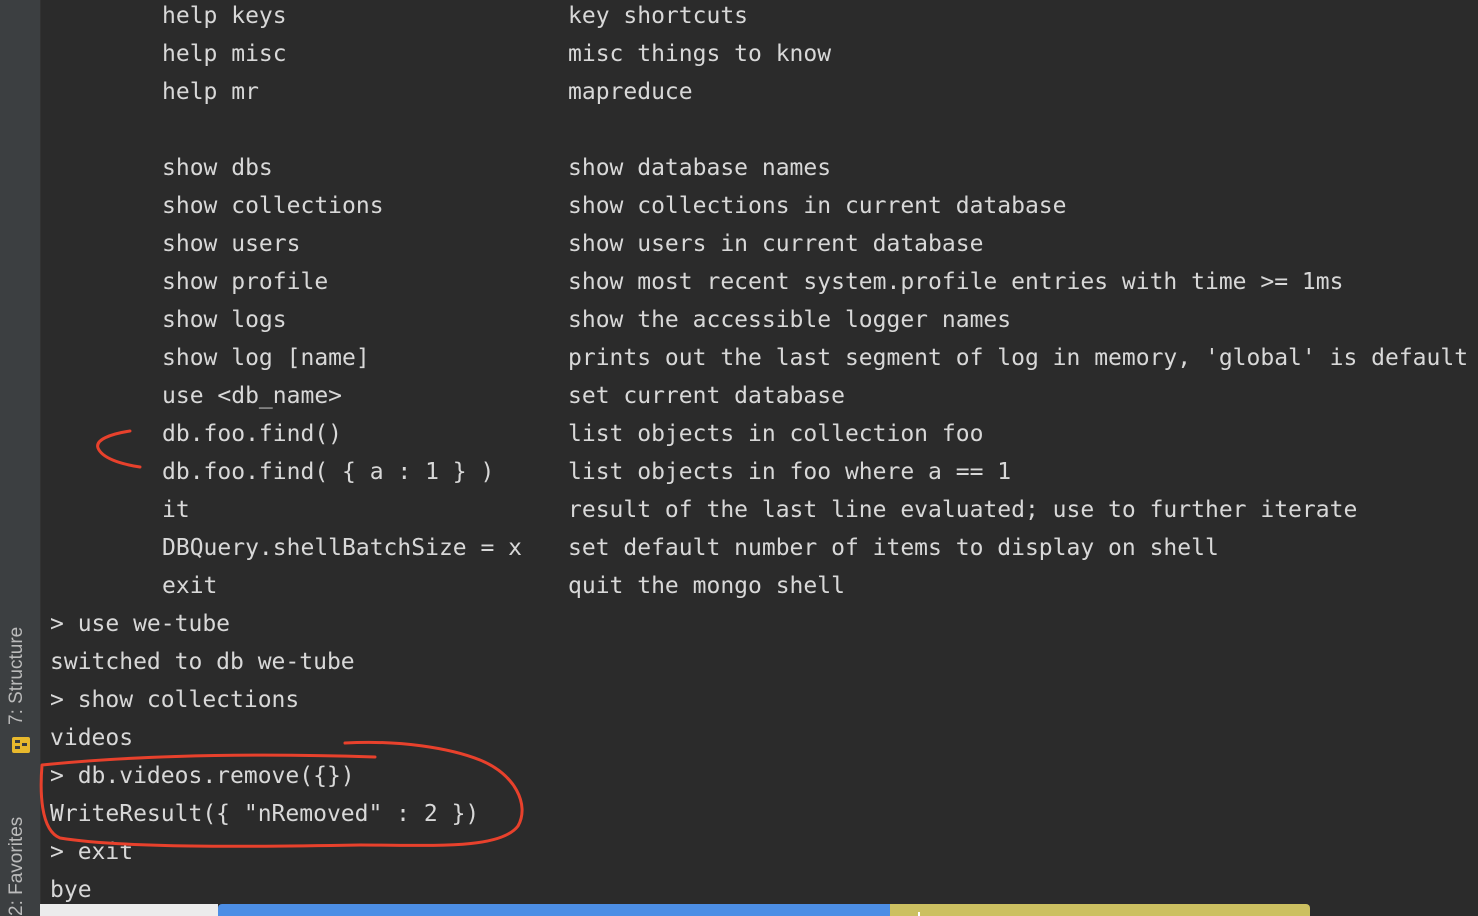 The width and height of the screenshot is (1478, 916). Describe the element at coordinates (554, 910) in the screenshot. I see `status-progress-blue` at that location.